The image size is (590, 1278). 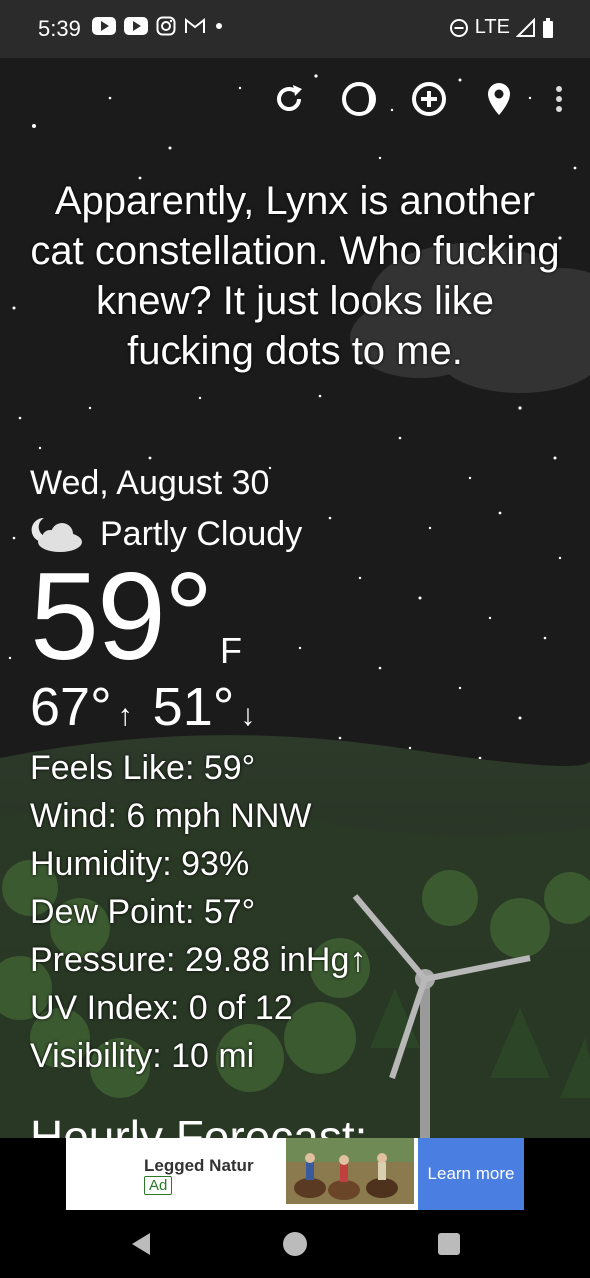 I want to click on wind: Wind: 6 mph NNW, so click(x=171, y=816).